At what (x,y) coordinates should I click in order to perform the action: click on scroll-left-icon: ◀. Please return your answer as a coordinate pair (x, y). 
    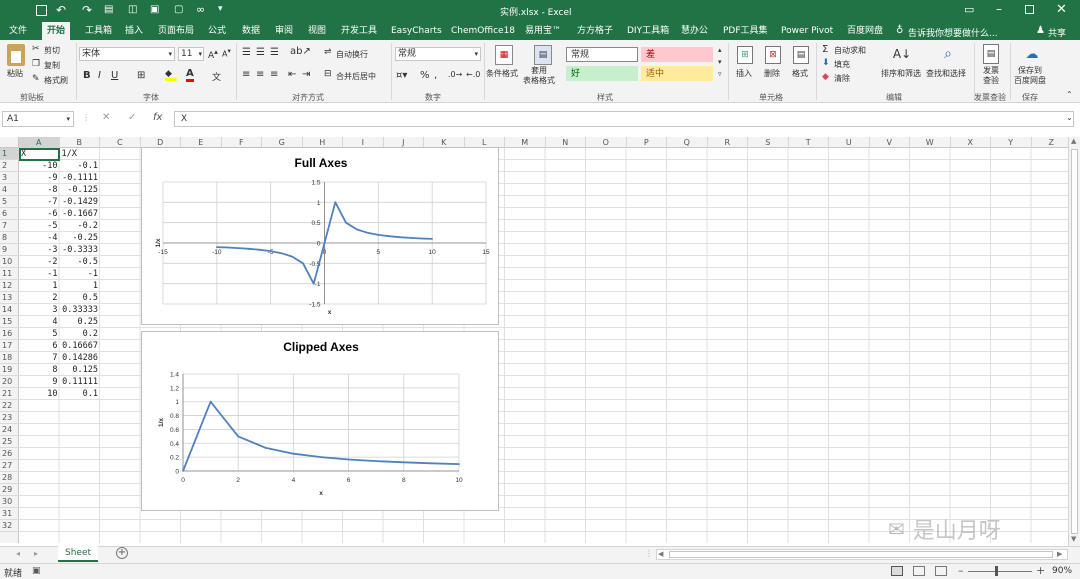
    Looking at the image, I should click on (660, 554).